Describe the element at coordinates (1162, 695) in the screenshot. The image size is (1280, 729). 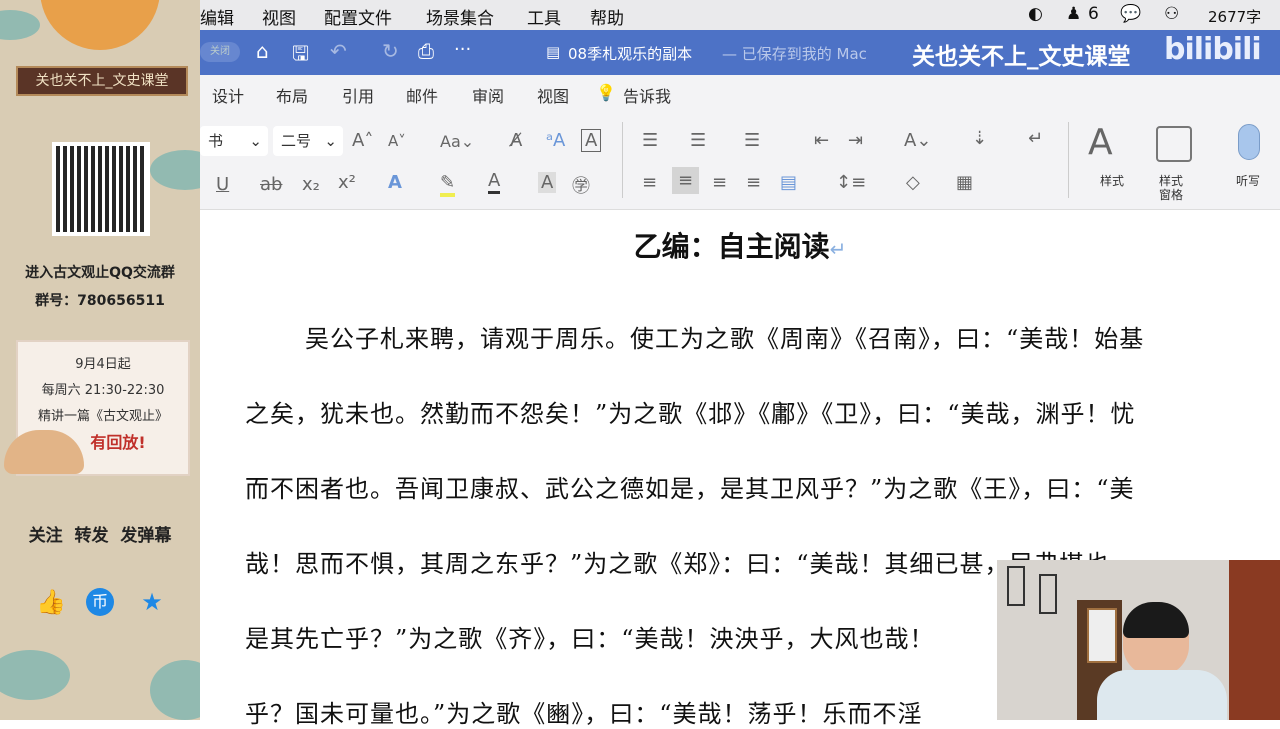
I see `person-shirt` at that location.